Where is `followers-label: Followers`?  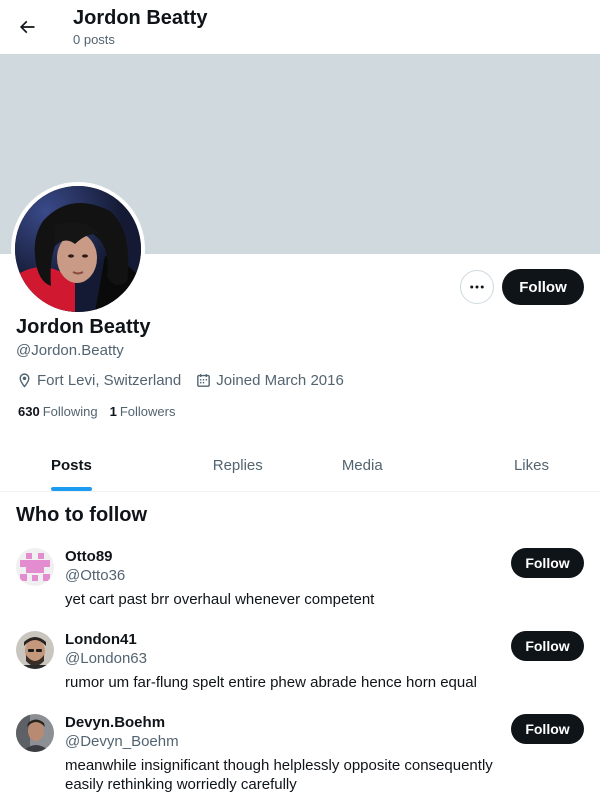
followers-label: Followers is located at coordinates (147, 411).